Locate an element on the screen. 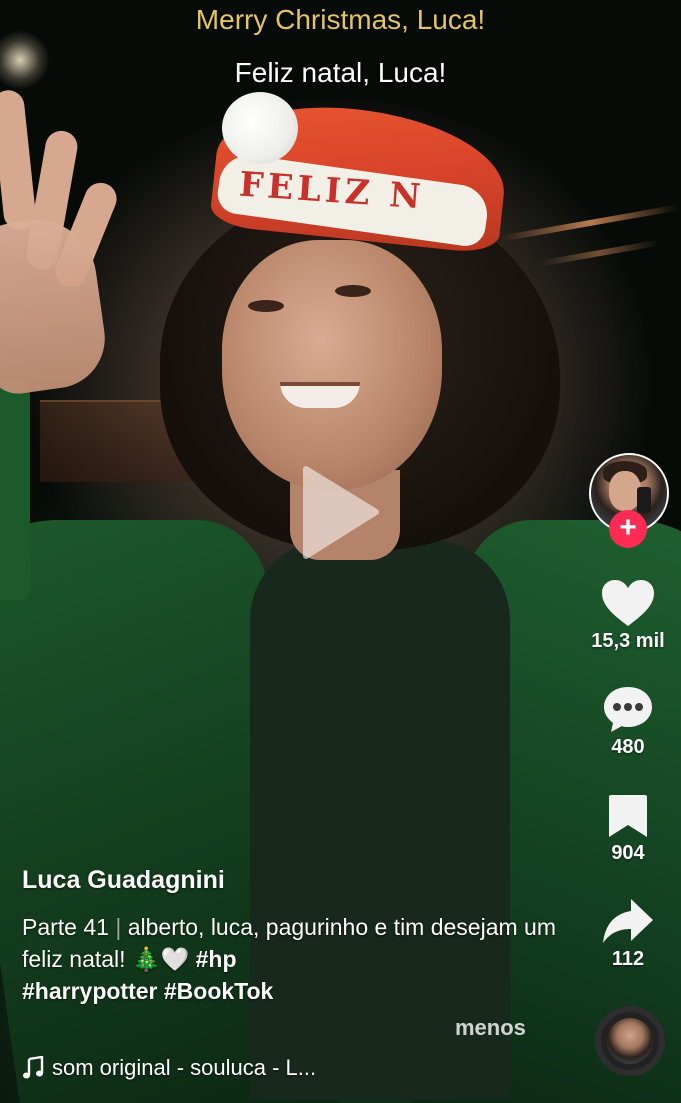  finger is located at coordinates (19, 160).